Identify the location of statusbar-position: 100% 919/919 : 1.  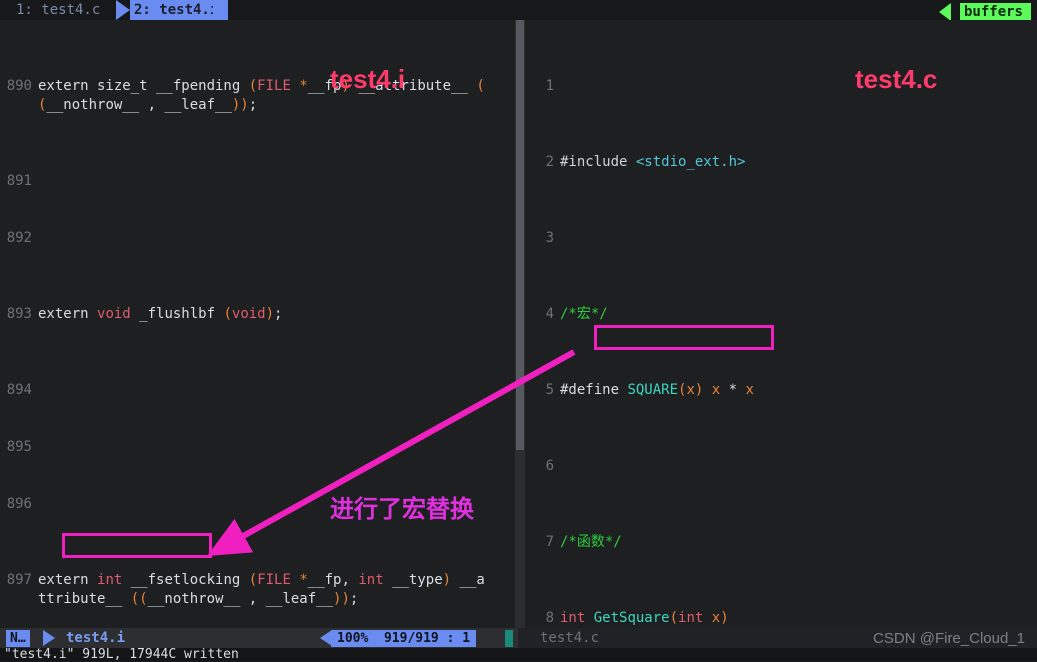
(404, 638).